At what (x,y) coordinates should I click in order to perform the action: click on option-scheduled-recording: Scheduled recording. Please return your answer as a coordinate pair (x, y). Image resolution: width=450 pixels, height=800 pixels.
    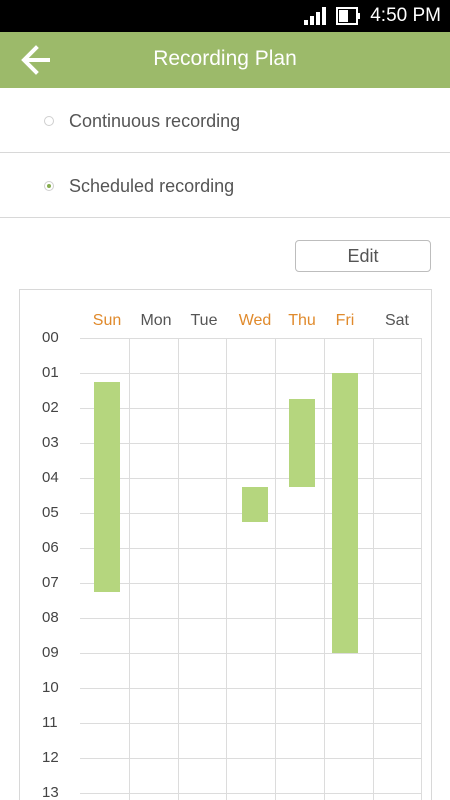
    Looking at the image, I should click on (225, 186).